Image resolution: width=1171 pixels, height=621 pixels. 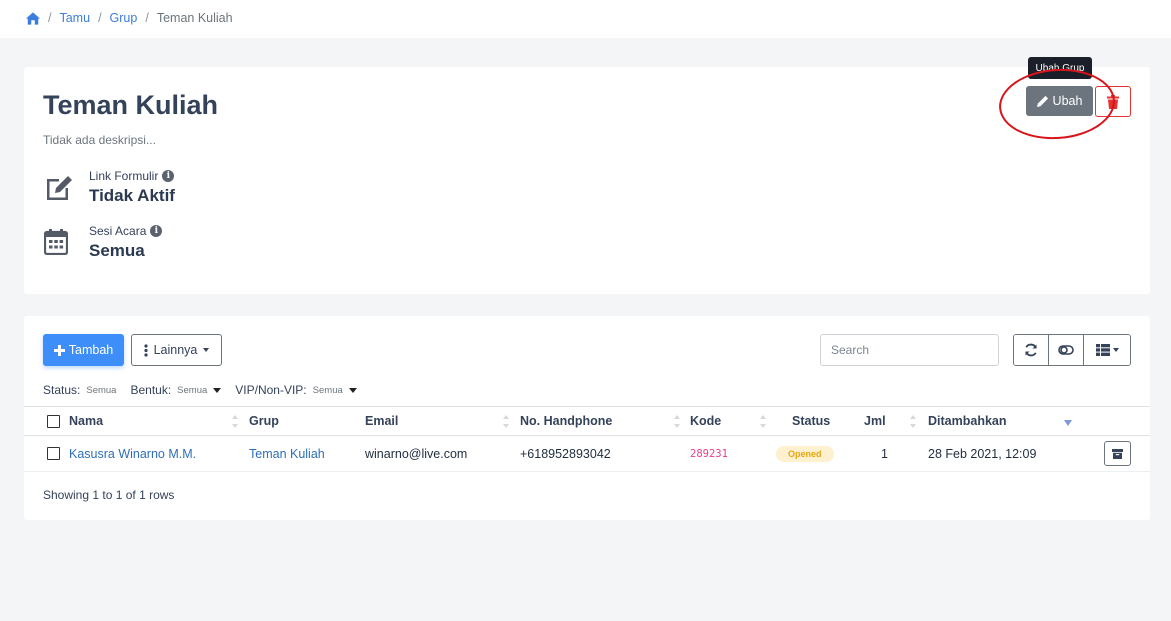 What do you see at coordinates (79, 390) in the screenshot?
I see `filter-status: Status: Semua` at bounding box center [79, 390].